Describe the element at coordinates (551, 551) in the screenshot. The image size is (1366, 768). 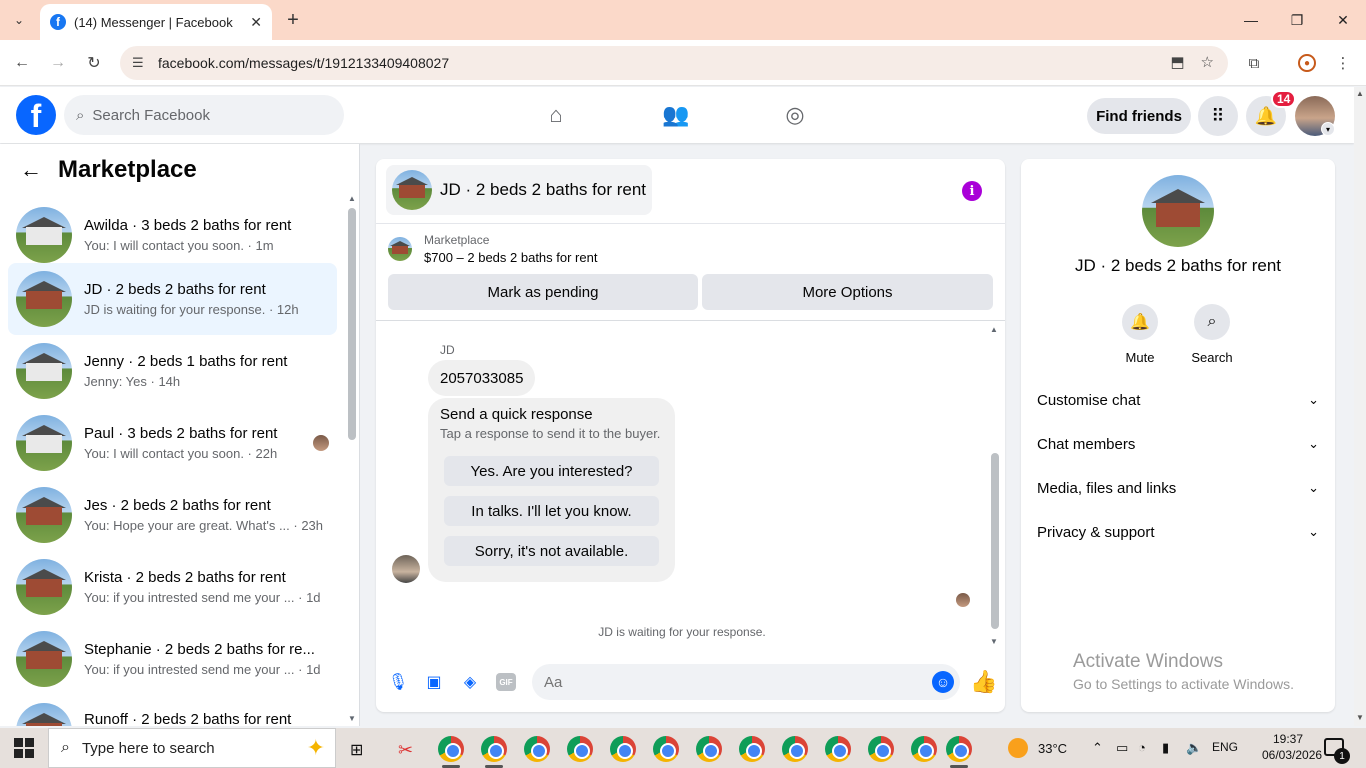
I see `quick-response-not-available-button: Sorry, it's not available.` at that location.